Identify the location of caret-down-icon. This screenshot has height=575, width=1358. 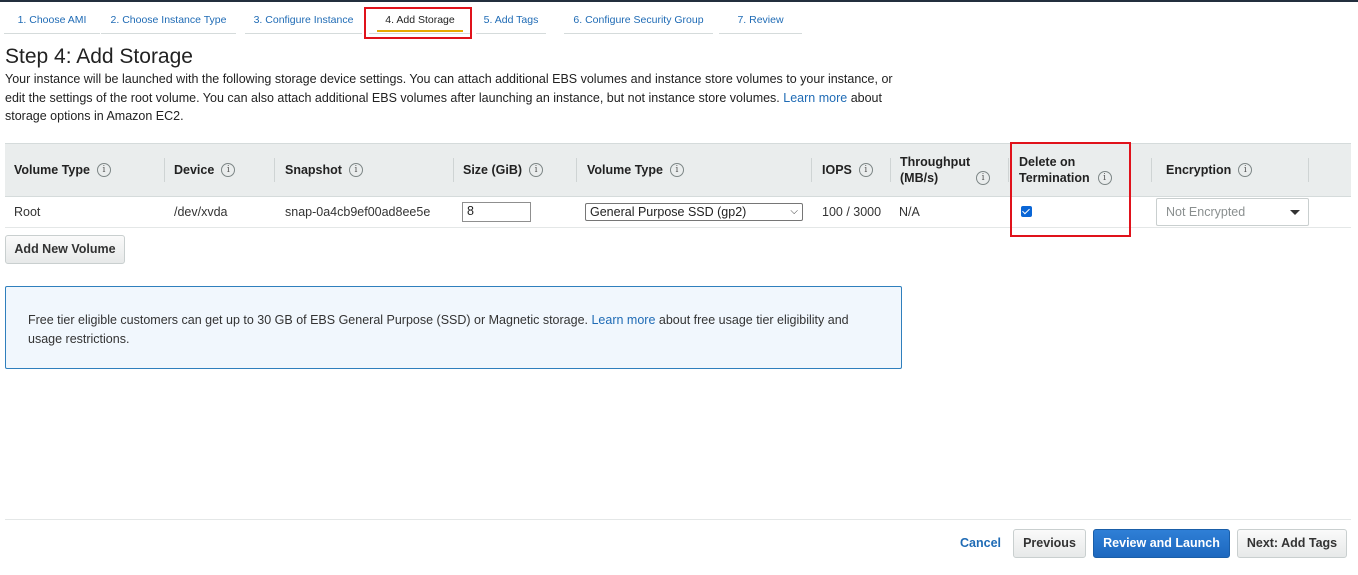
(1295, 212).